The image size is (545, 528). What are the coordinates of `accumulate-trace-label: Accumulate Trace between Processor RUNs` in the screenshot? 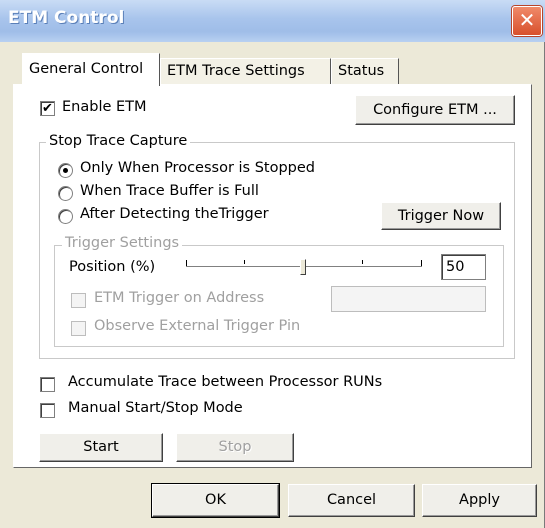 It's located at (225, 382).